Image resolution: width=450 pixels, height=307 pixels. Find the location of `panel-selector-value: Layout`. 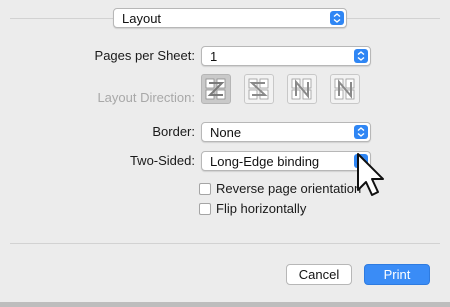

panel-selector-value: Layout is located at coordinates (142, 18).